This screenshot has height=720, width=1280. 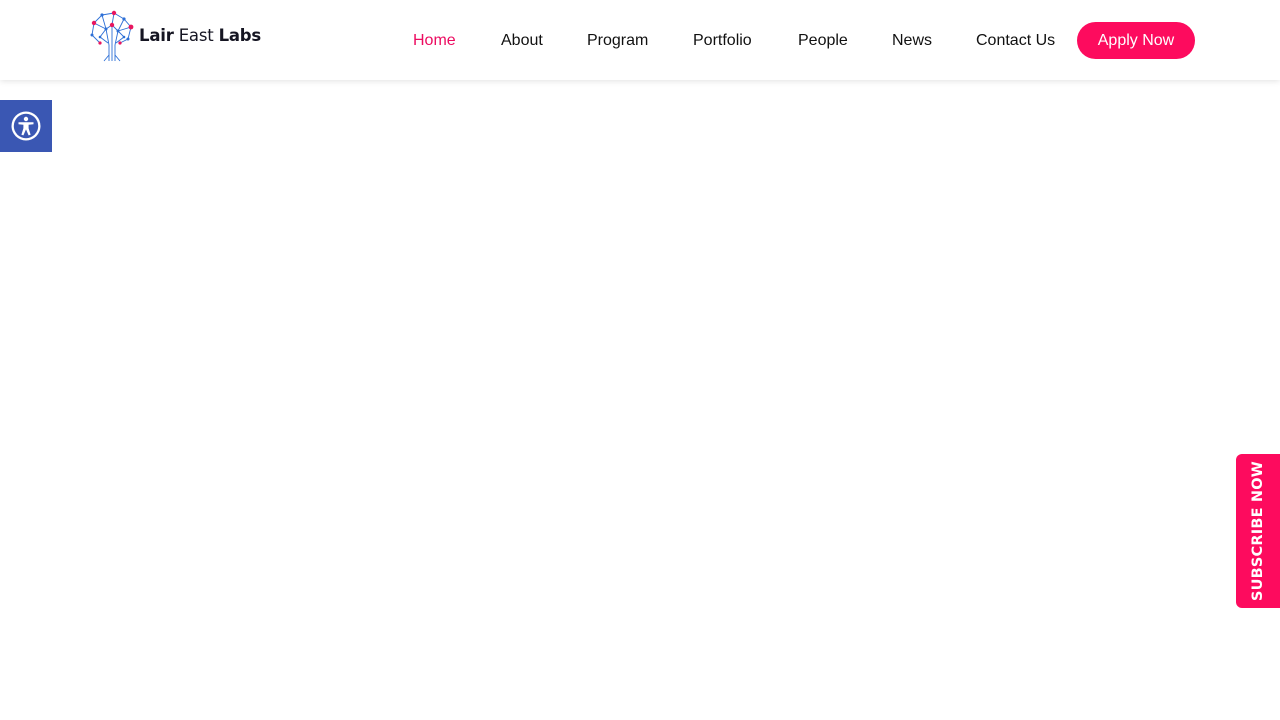 I want to click on nav-item-portfolio: Portfolio, so click(x=722, y=41).